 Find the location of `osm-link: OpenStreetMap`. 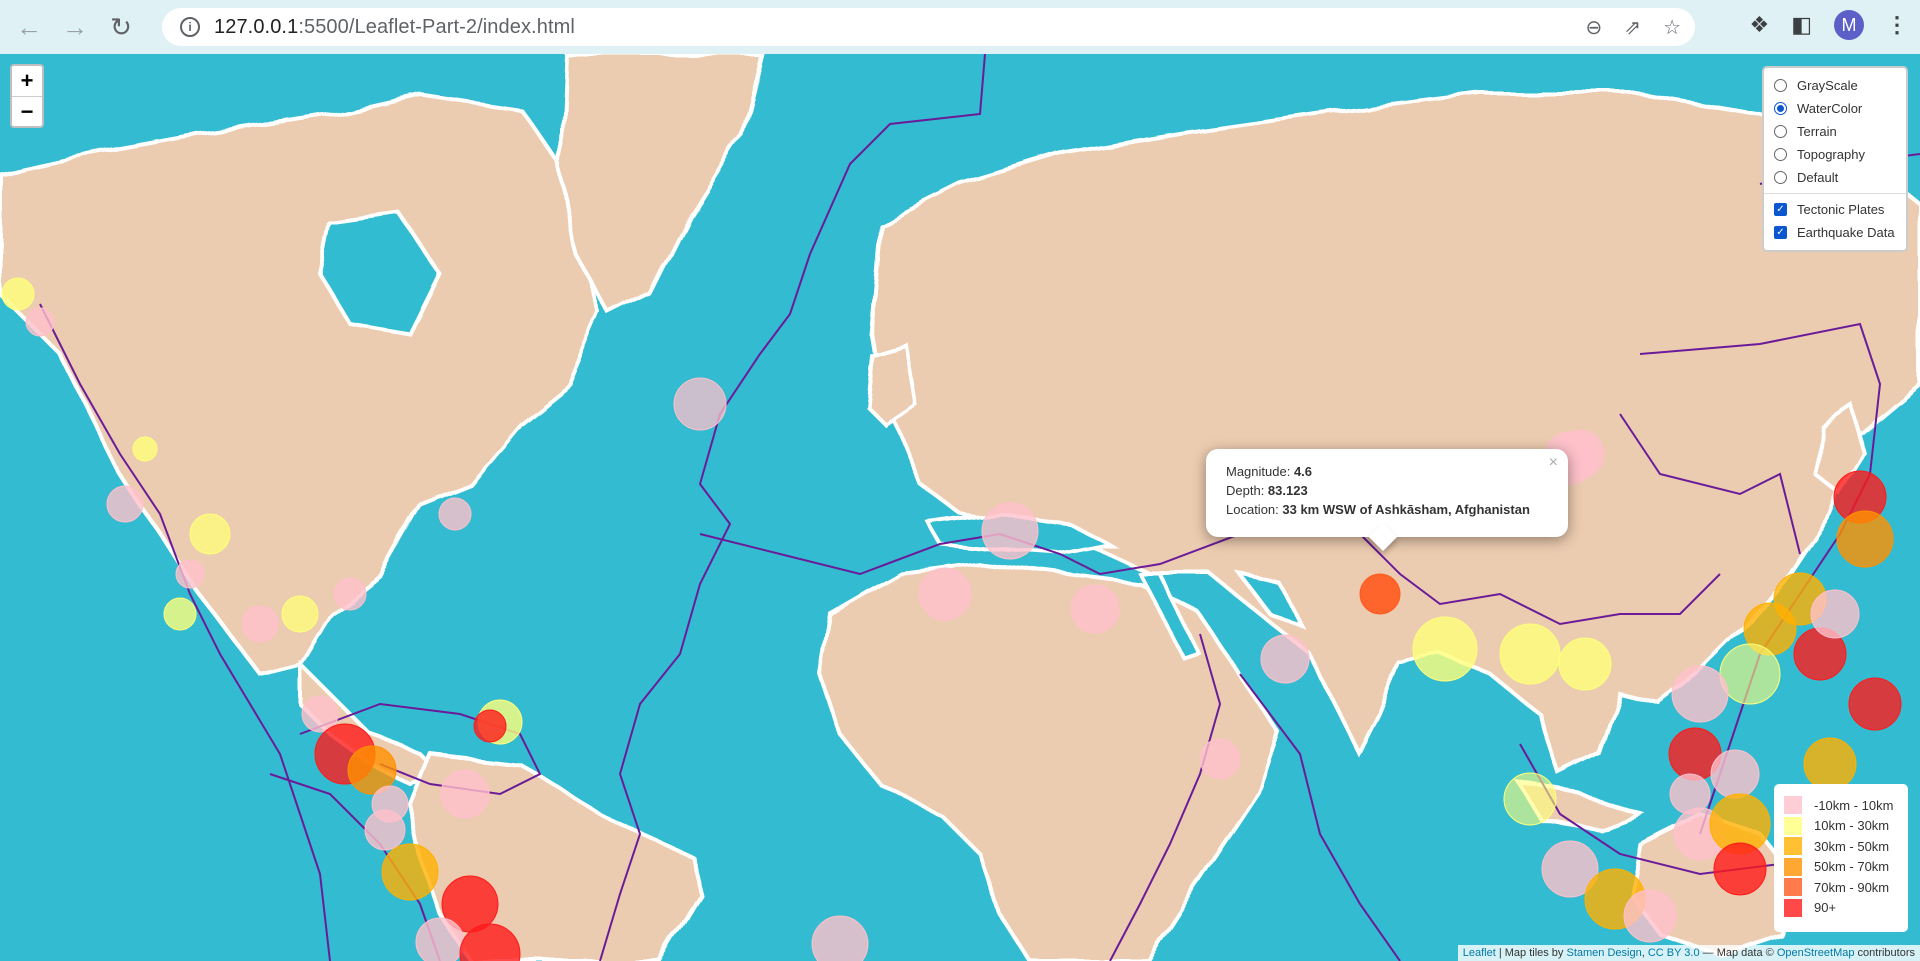

osm-link: OpenStreetMap is located at coordinates (1816, 953).